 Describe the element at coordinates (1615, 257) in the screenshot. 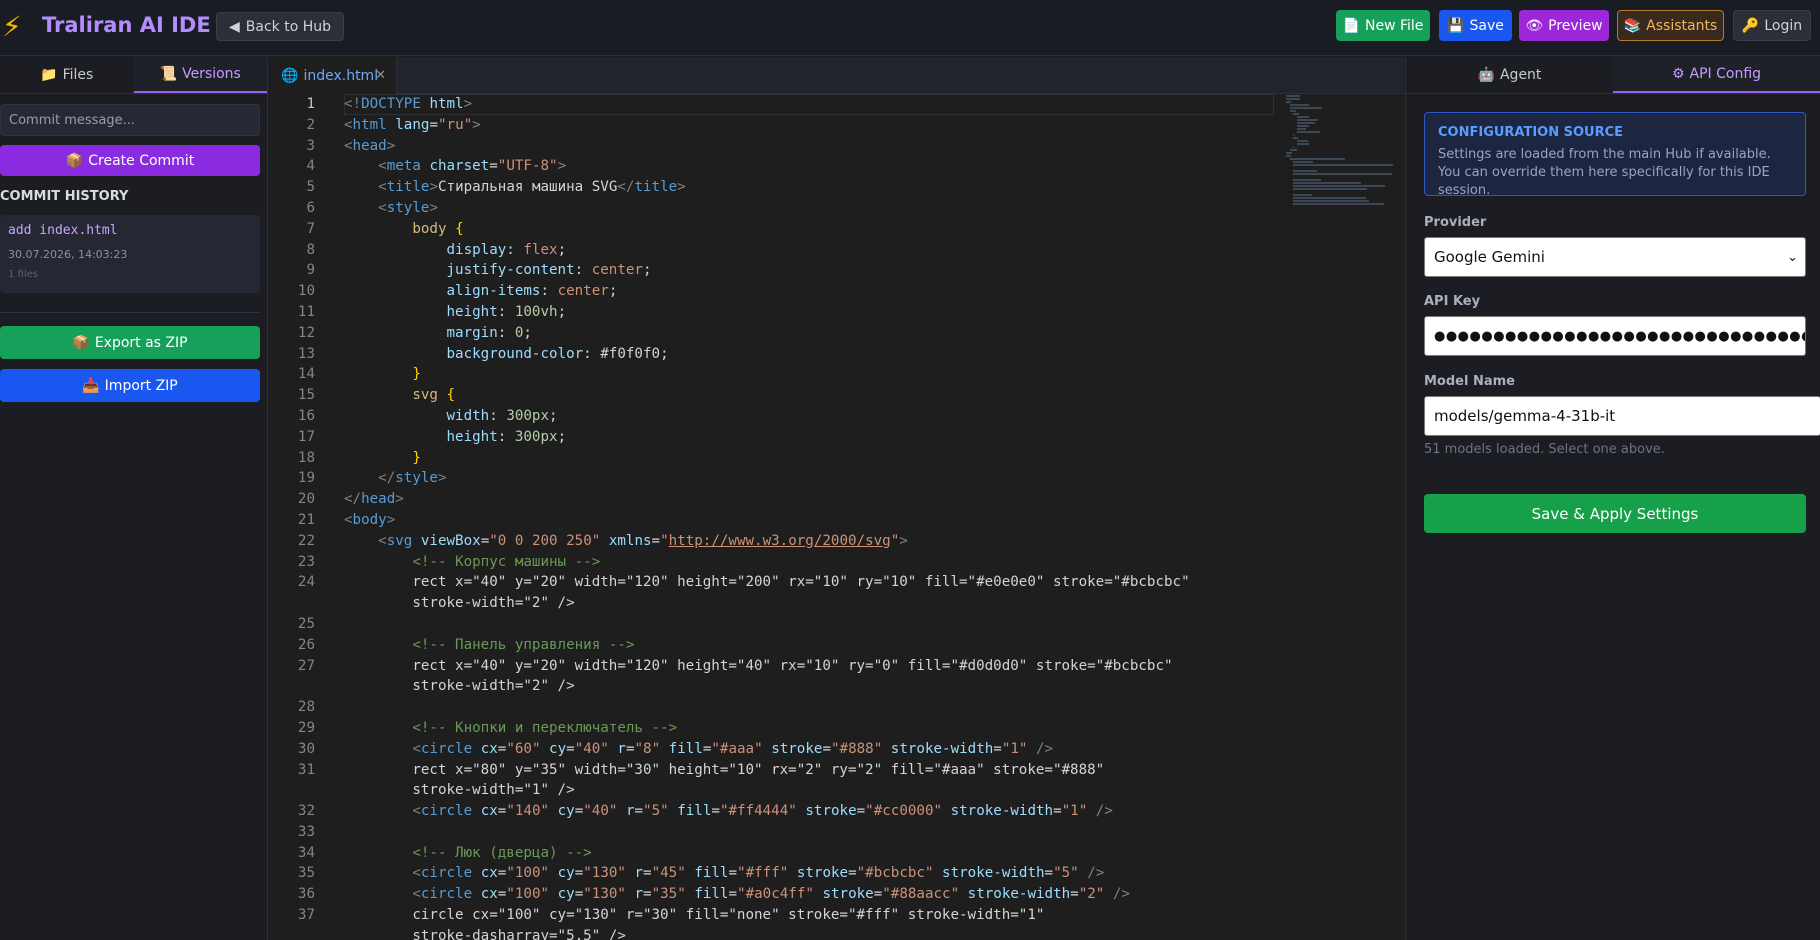

I see `provider-select: Google Gemini ⌄` at that location.